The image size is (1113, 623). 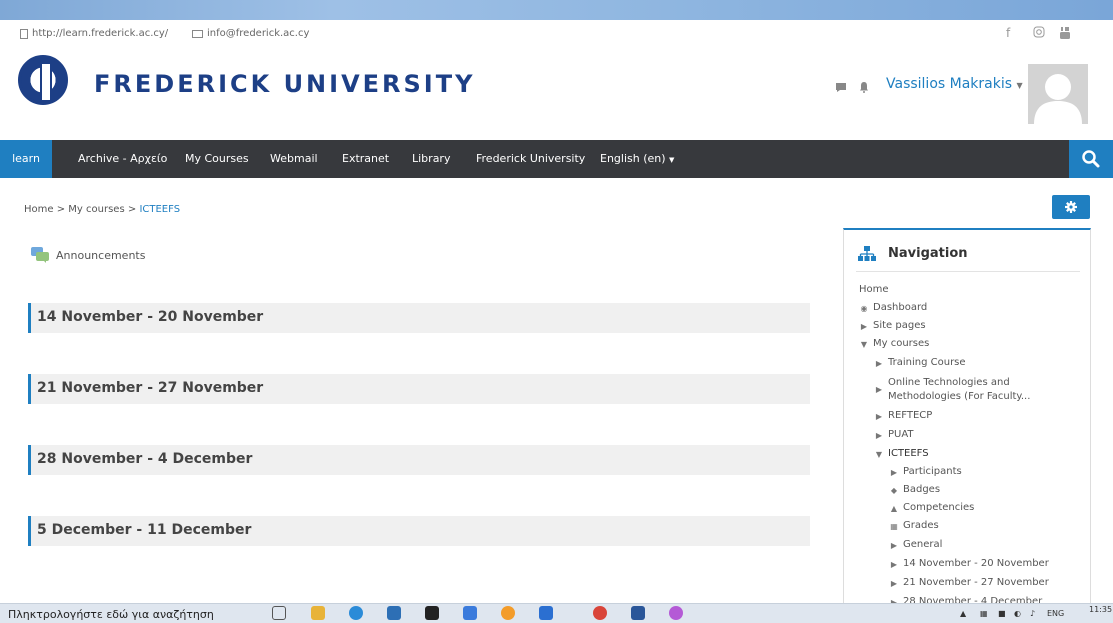 I want to click on nav-site-pages: ▶ Site pages, so click(x=892, y=326).